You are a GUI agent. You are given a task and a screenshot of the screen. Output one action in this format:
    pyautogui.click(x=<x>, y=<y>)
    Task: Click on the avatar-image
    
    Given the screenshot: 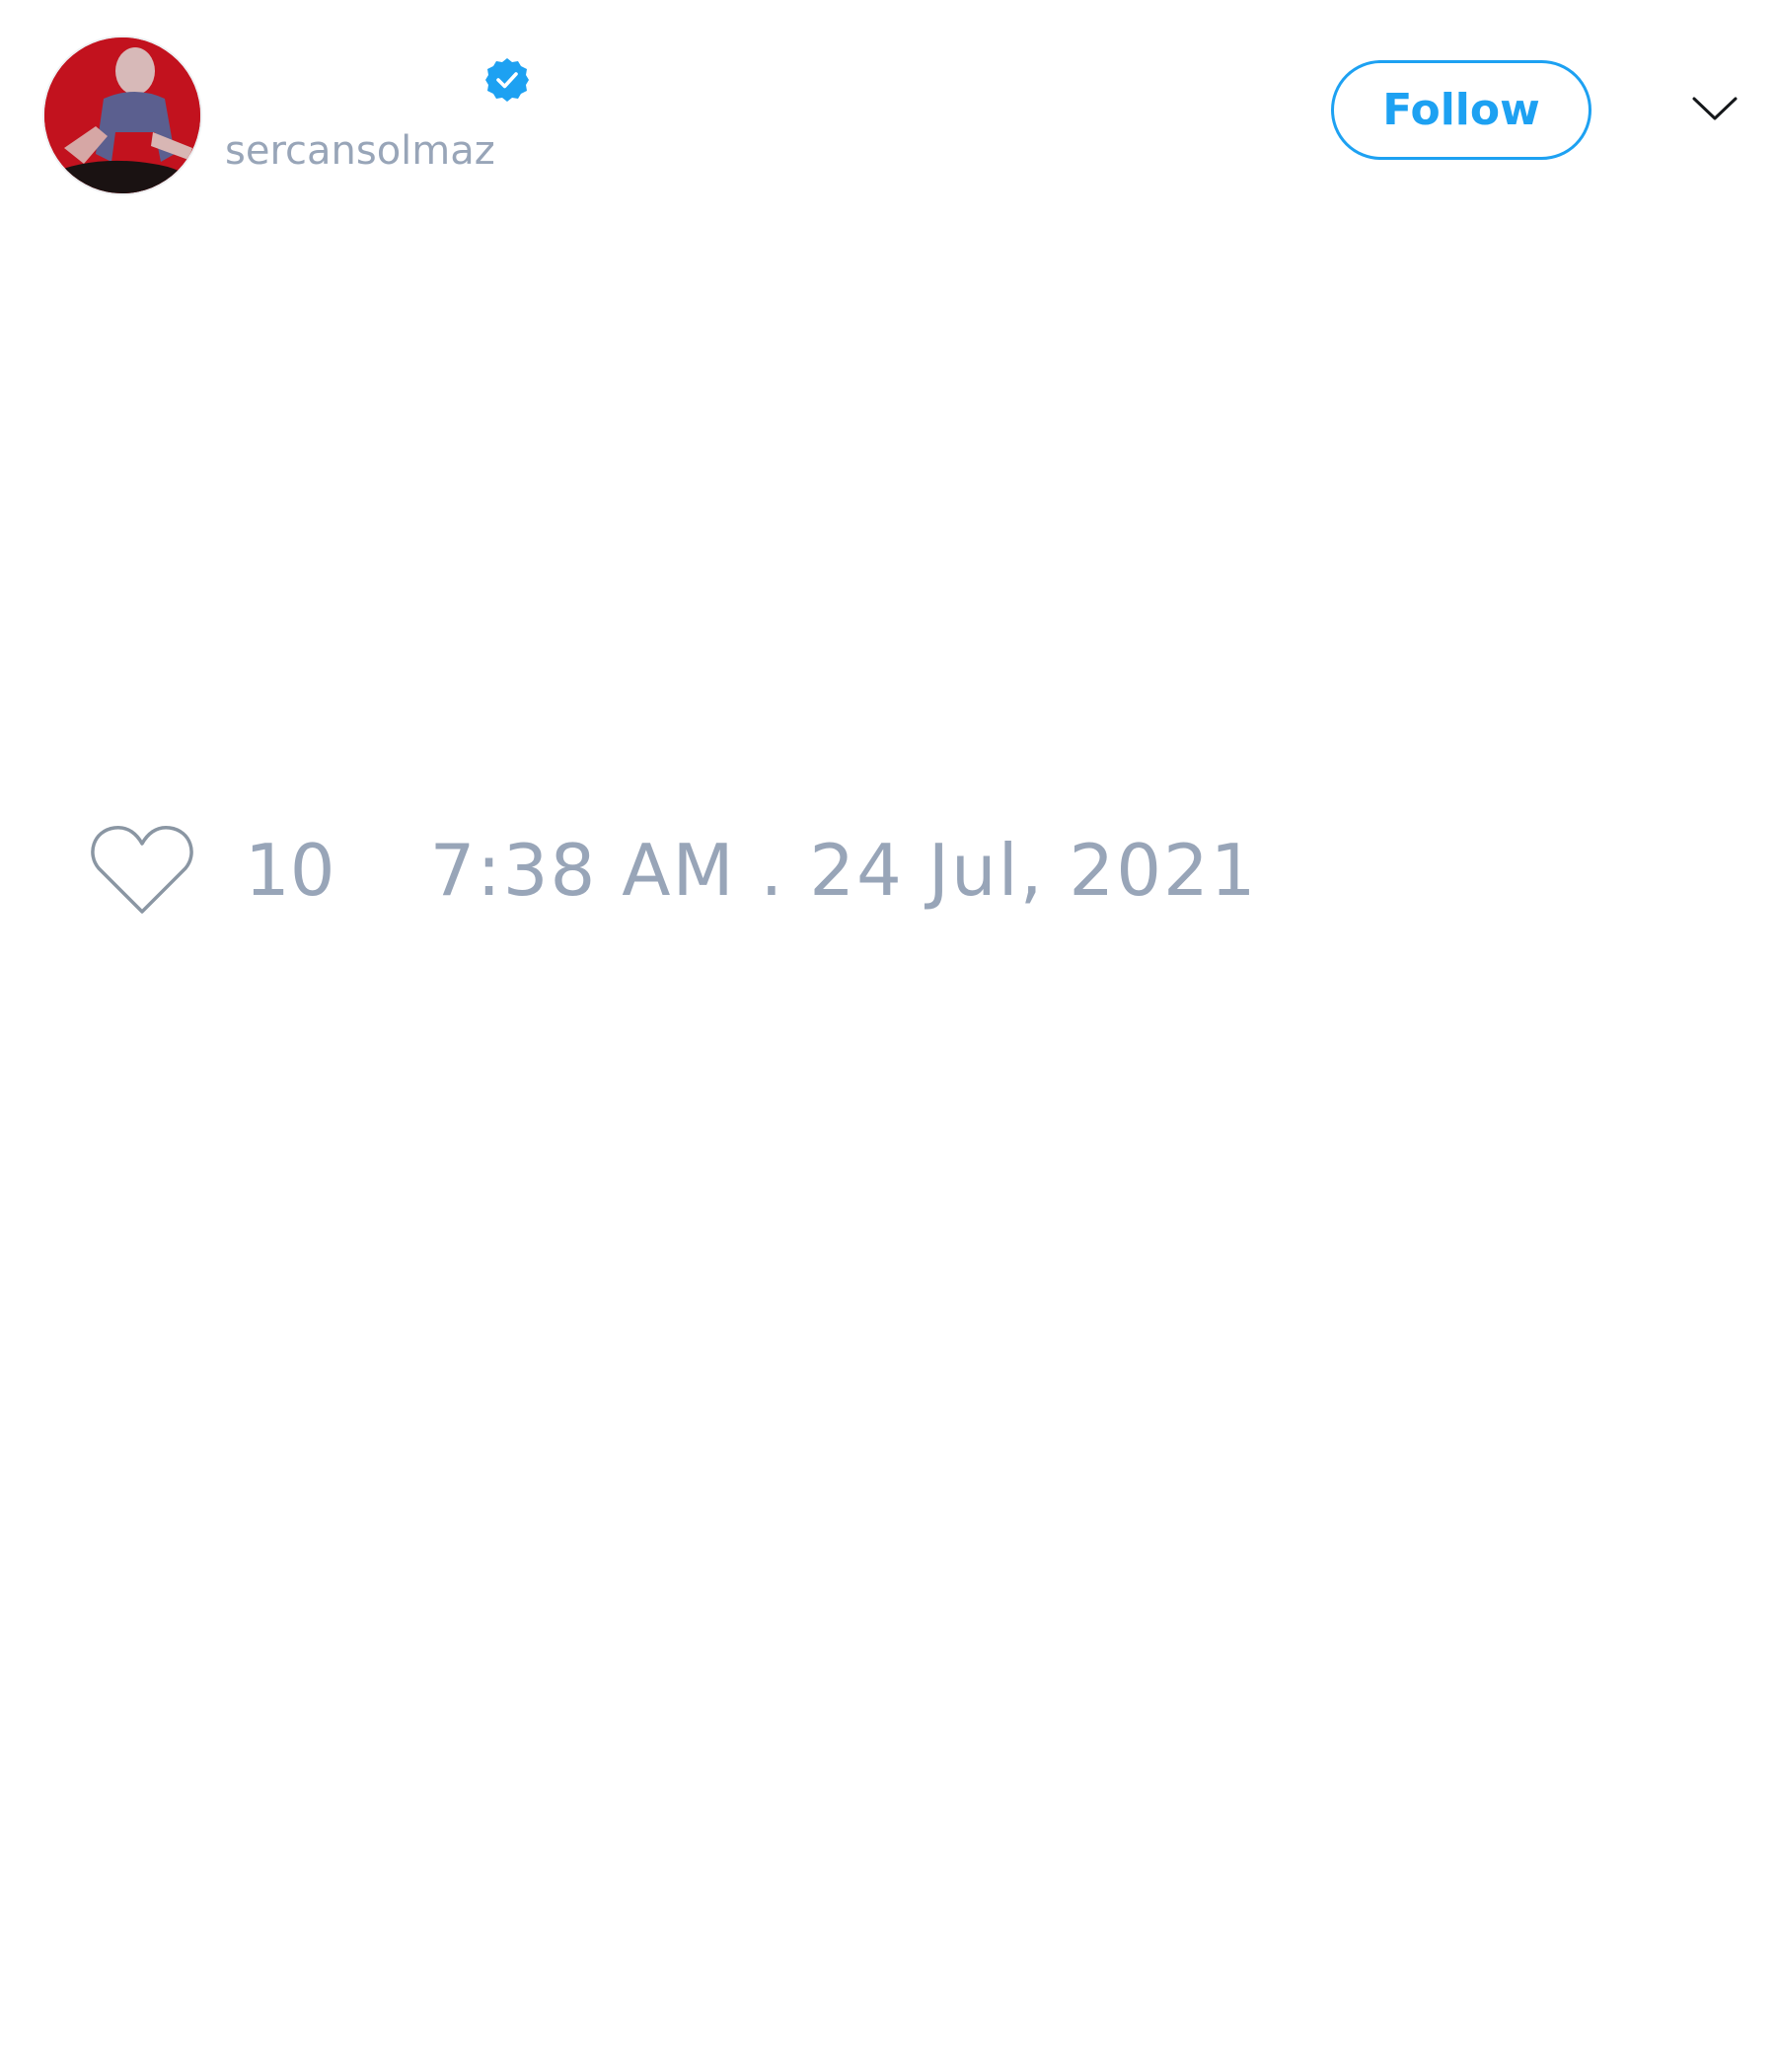 What is the action you would take?
    pyautogui.click(x=122, y=115)
    